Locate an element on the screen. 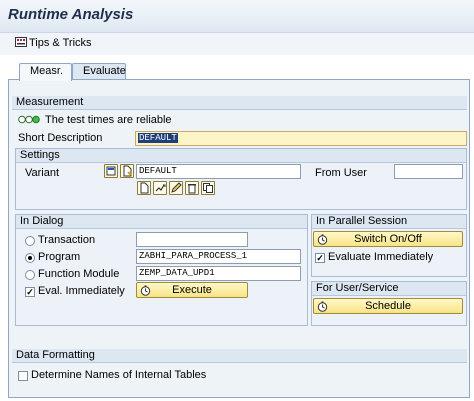 This screenshot has width=474, height=401. evaluate-immediately-checkbox: ✓ is located at coordinates (320, 258).